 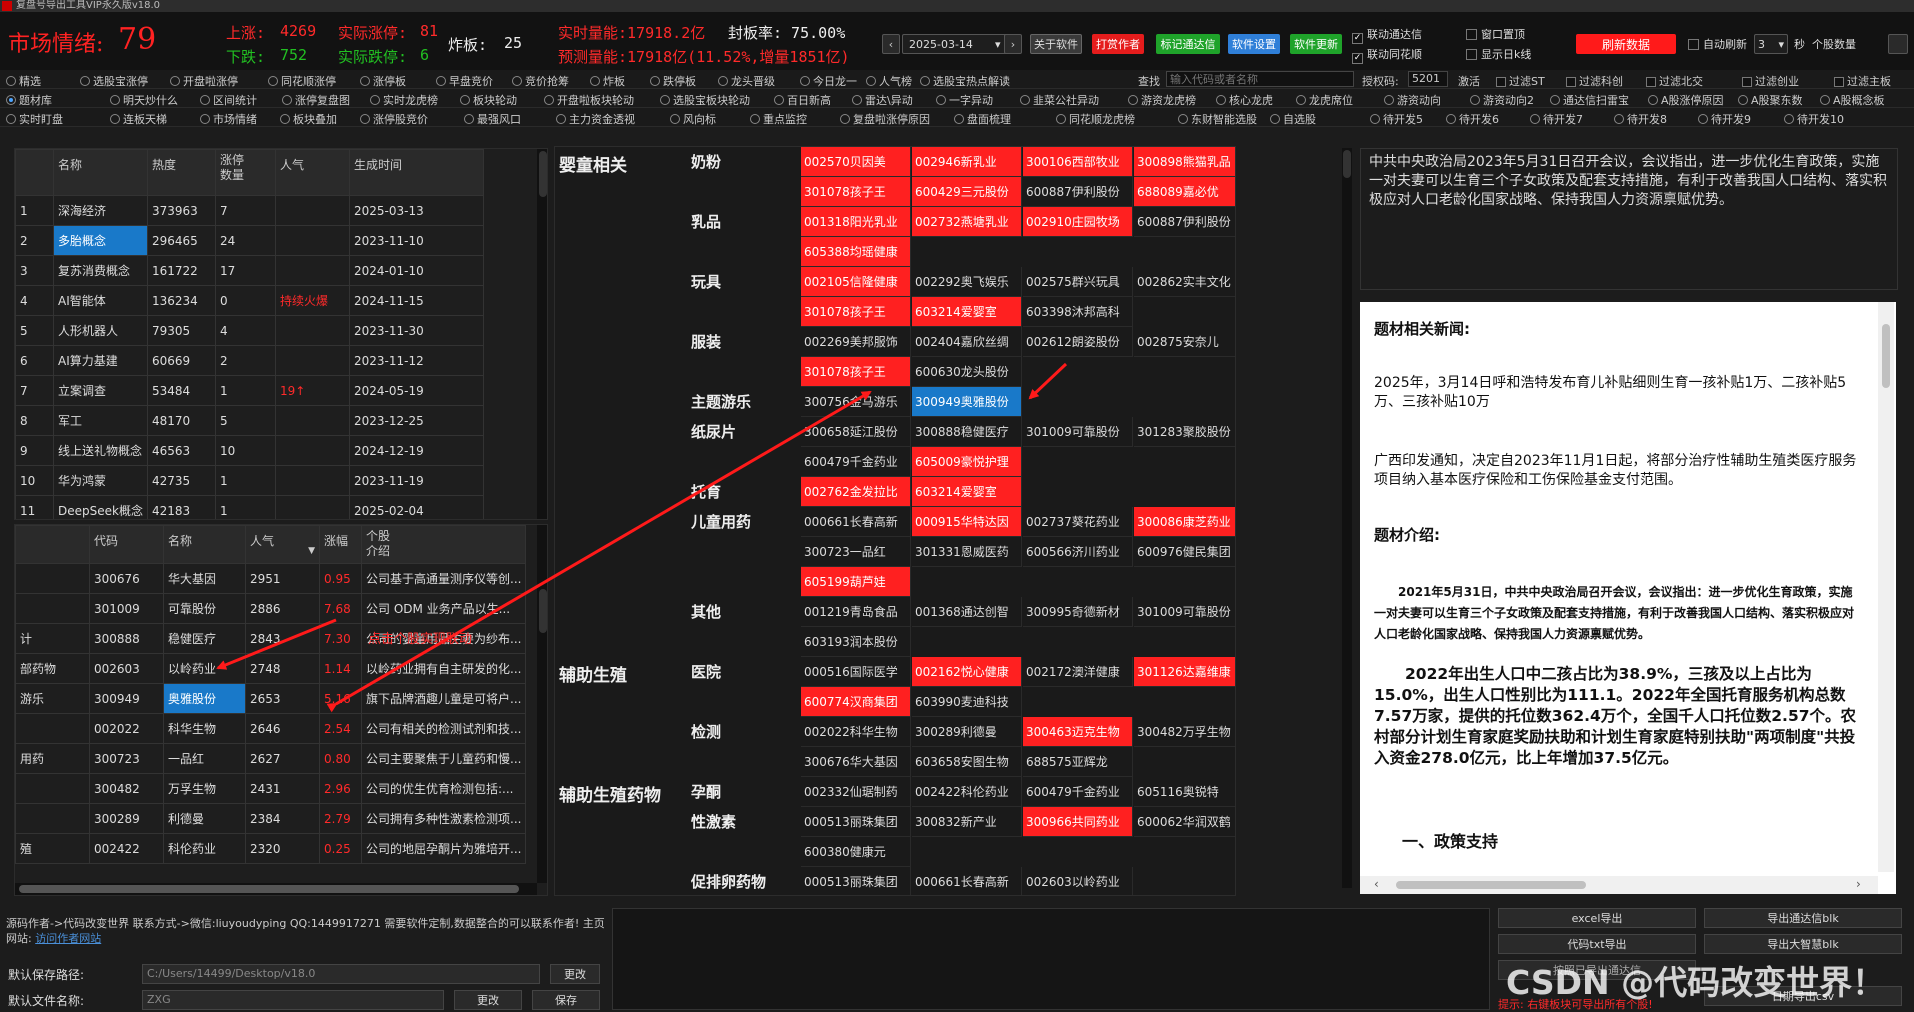 What do you see at coordinates (1472, 119) in the screenshot?
I see `option-row3-15: 待开发6` at bounding box center [1472, 119].